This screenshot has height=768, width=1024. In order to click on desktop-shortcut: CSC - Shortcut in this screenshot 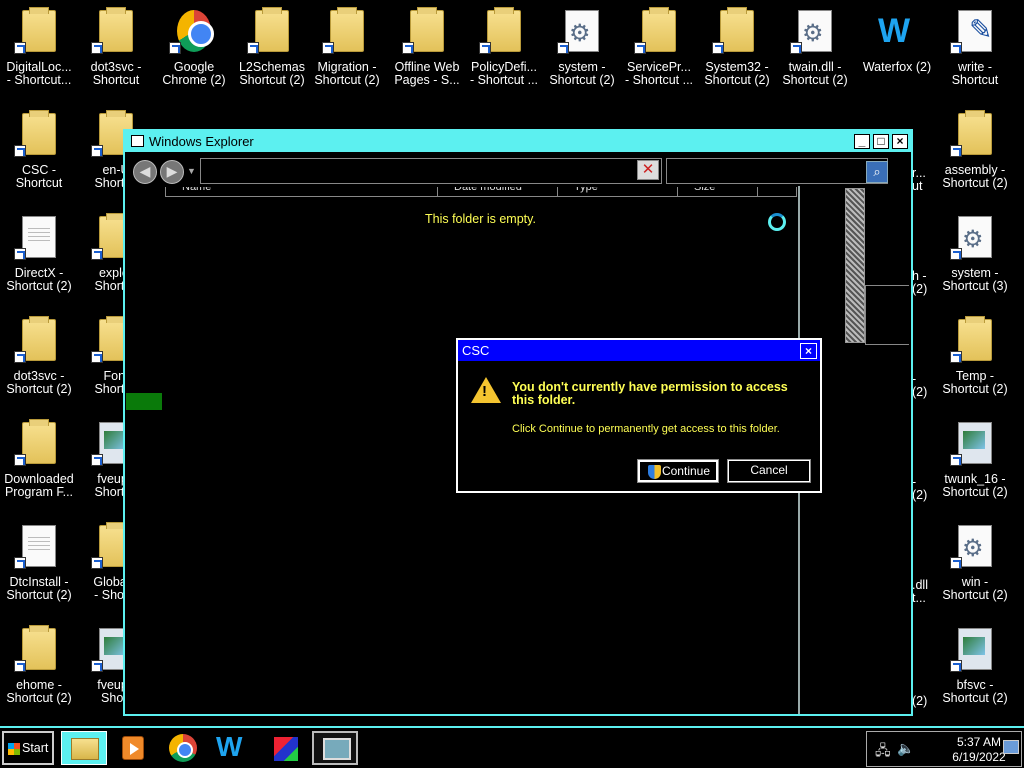, I will do `click(39, 155)`.